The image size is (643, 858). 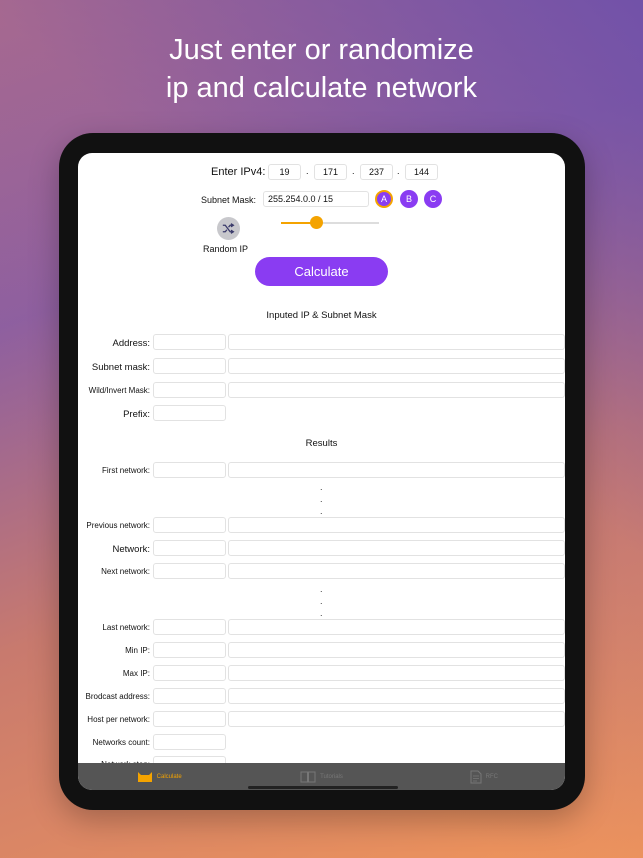 I want to click on next-network-label: Next network:, so click(x=125, y=571).